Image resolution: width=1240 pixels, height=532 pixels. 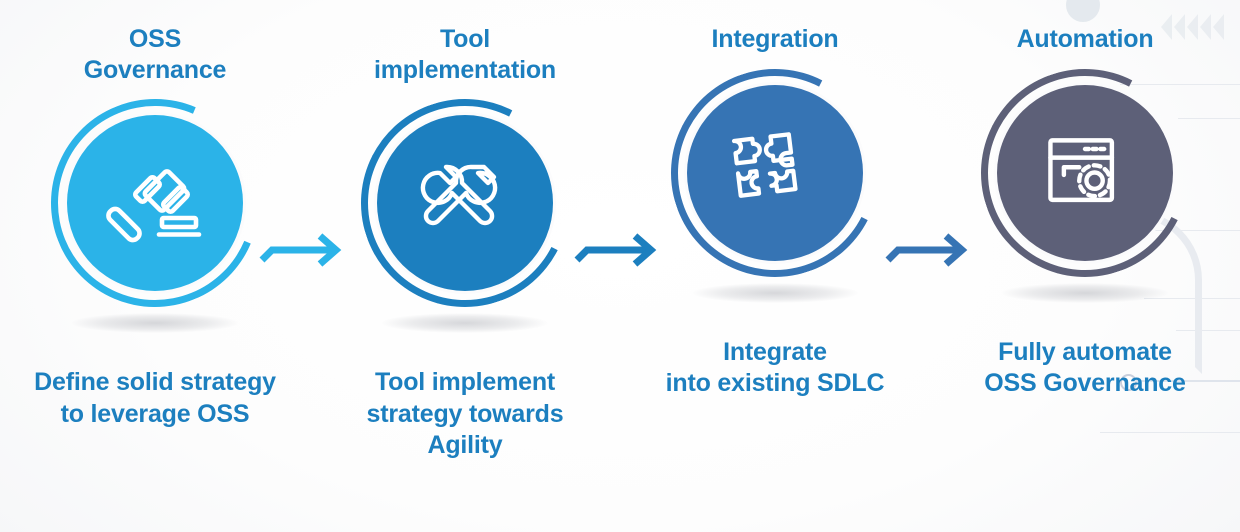 I want to click on step-title-line: Governance, so click(x=155, y=69).